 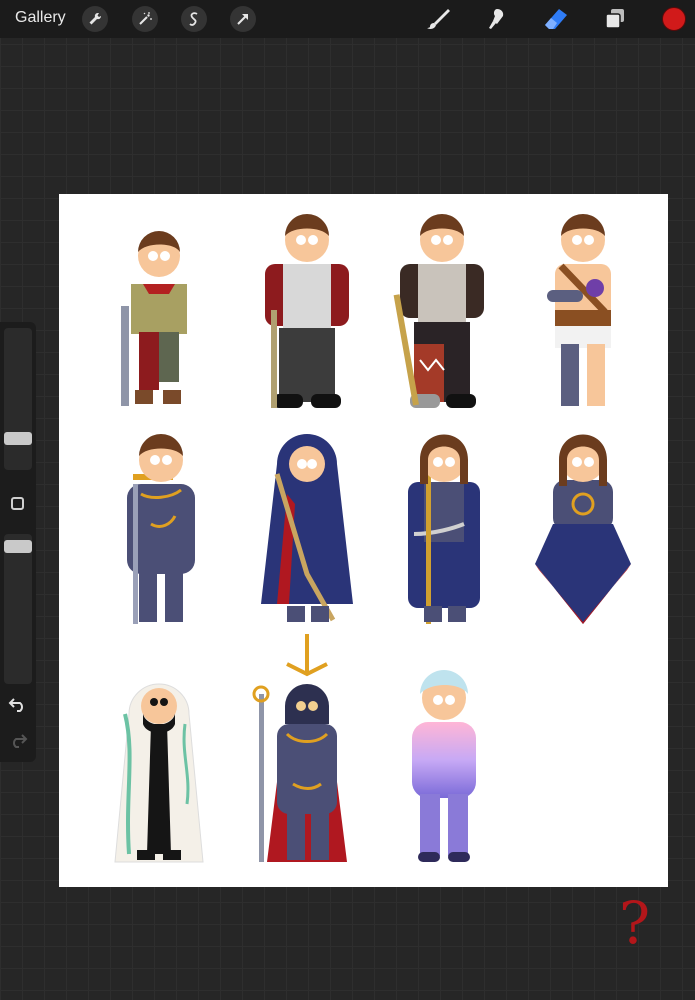 I want to click on figure-pastel-body, so click(x=444, y=766).